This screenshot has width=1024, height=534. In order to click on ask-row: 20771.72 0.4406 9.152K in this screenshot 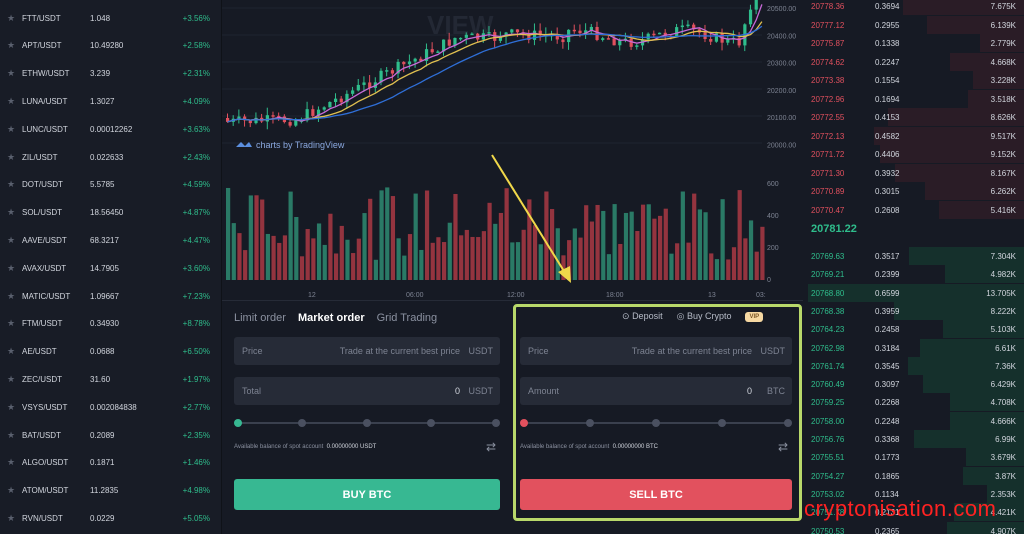, I will do `click(913, 154)`.